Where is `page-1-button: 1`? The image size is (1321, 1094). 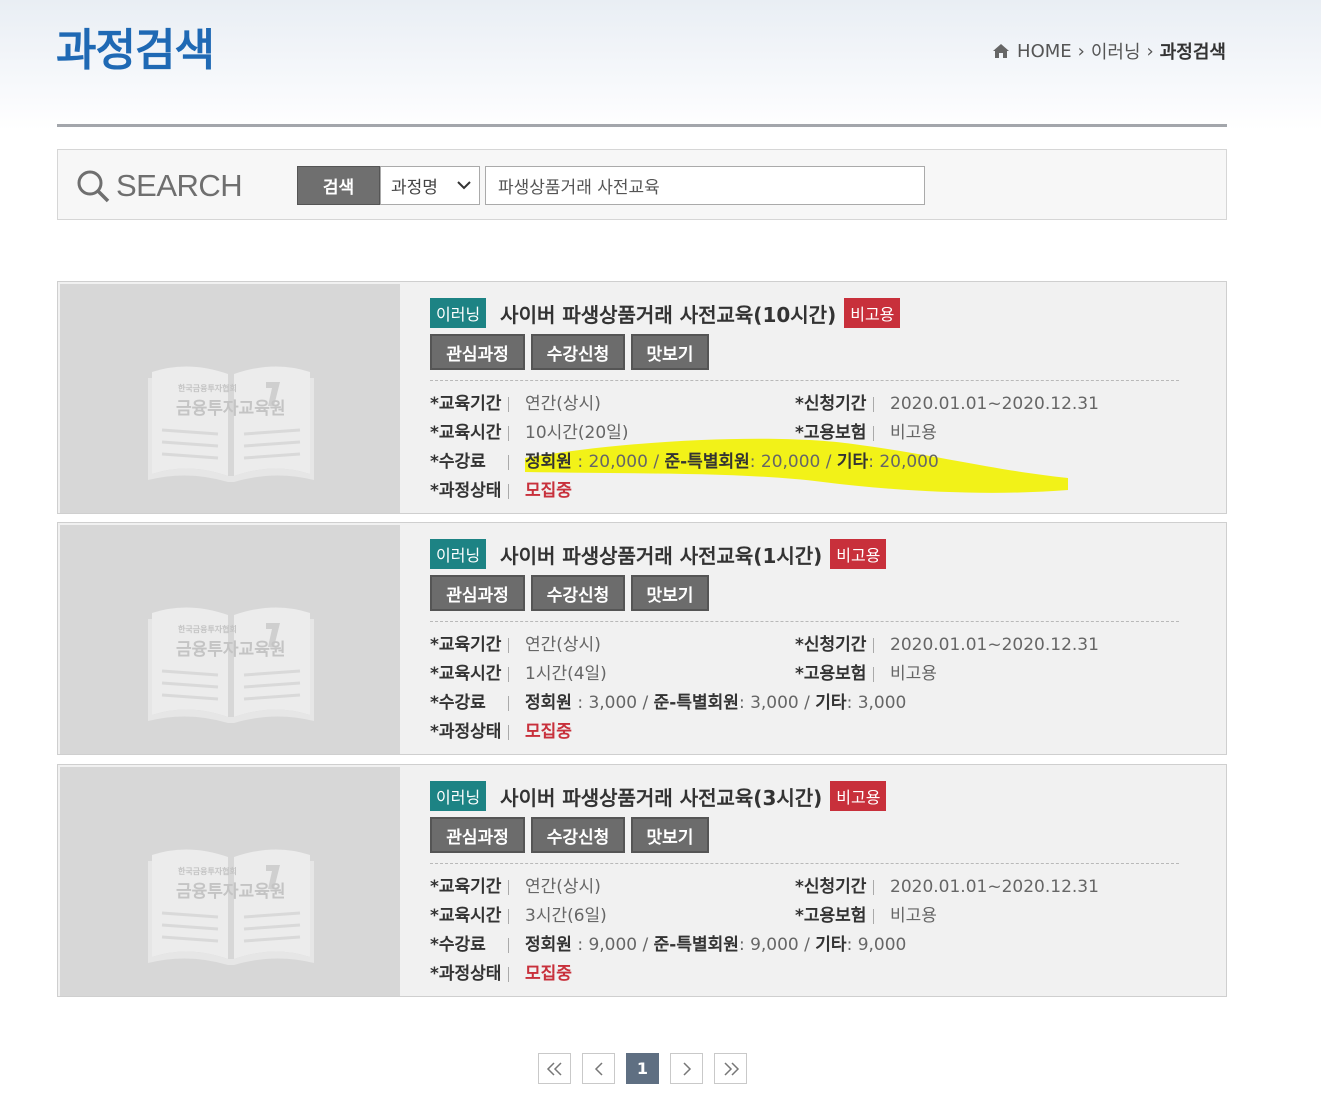 page-1-button: 1 is located at coordinates (642, 1068).